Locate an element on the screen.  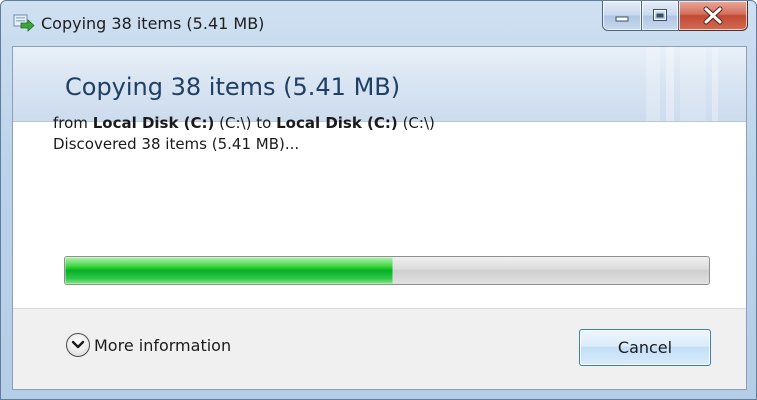
minimize-button is located at coordinates (622, 16).